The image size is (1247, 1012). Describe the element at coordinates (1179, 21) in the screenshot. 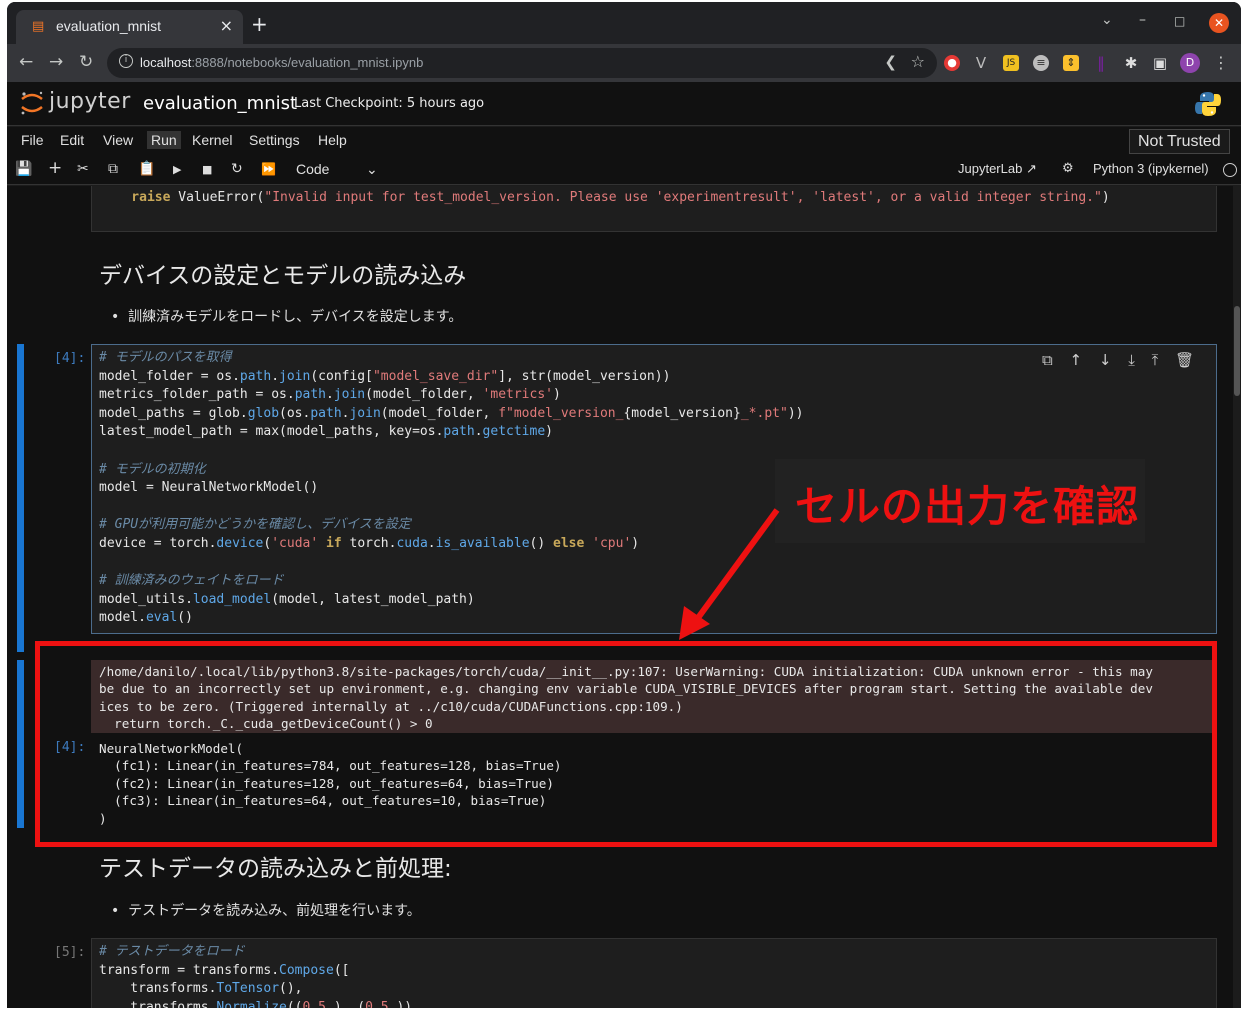

I see `maximize-icon: □` at that location.